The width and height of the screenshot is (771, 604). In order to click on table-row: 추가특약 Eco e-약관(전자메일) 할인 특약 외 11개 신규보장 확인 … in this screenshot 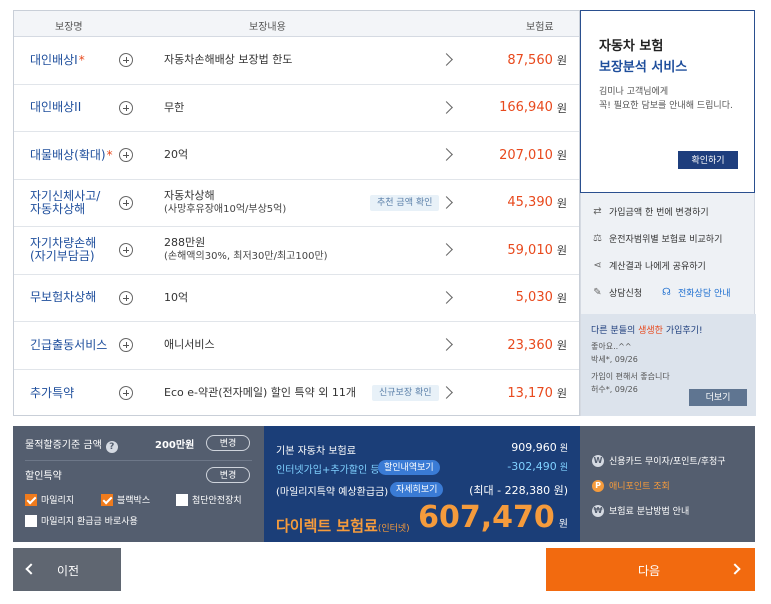, I will do `click(296, 394)`.